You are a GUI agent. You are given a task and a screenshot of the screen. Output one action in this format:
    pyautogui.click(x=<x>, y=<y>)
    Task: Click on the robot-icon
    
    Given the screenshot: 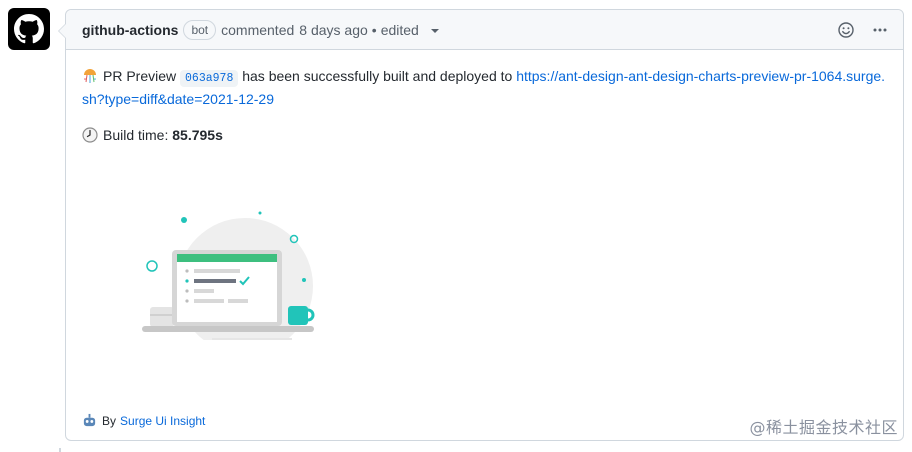 What is the action you would take?
    pyautogui.click(x=89, y=420)
    